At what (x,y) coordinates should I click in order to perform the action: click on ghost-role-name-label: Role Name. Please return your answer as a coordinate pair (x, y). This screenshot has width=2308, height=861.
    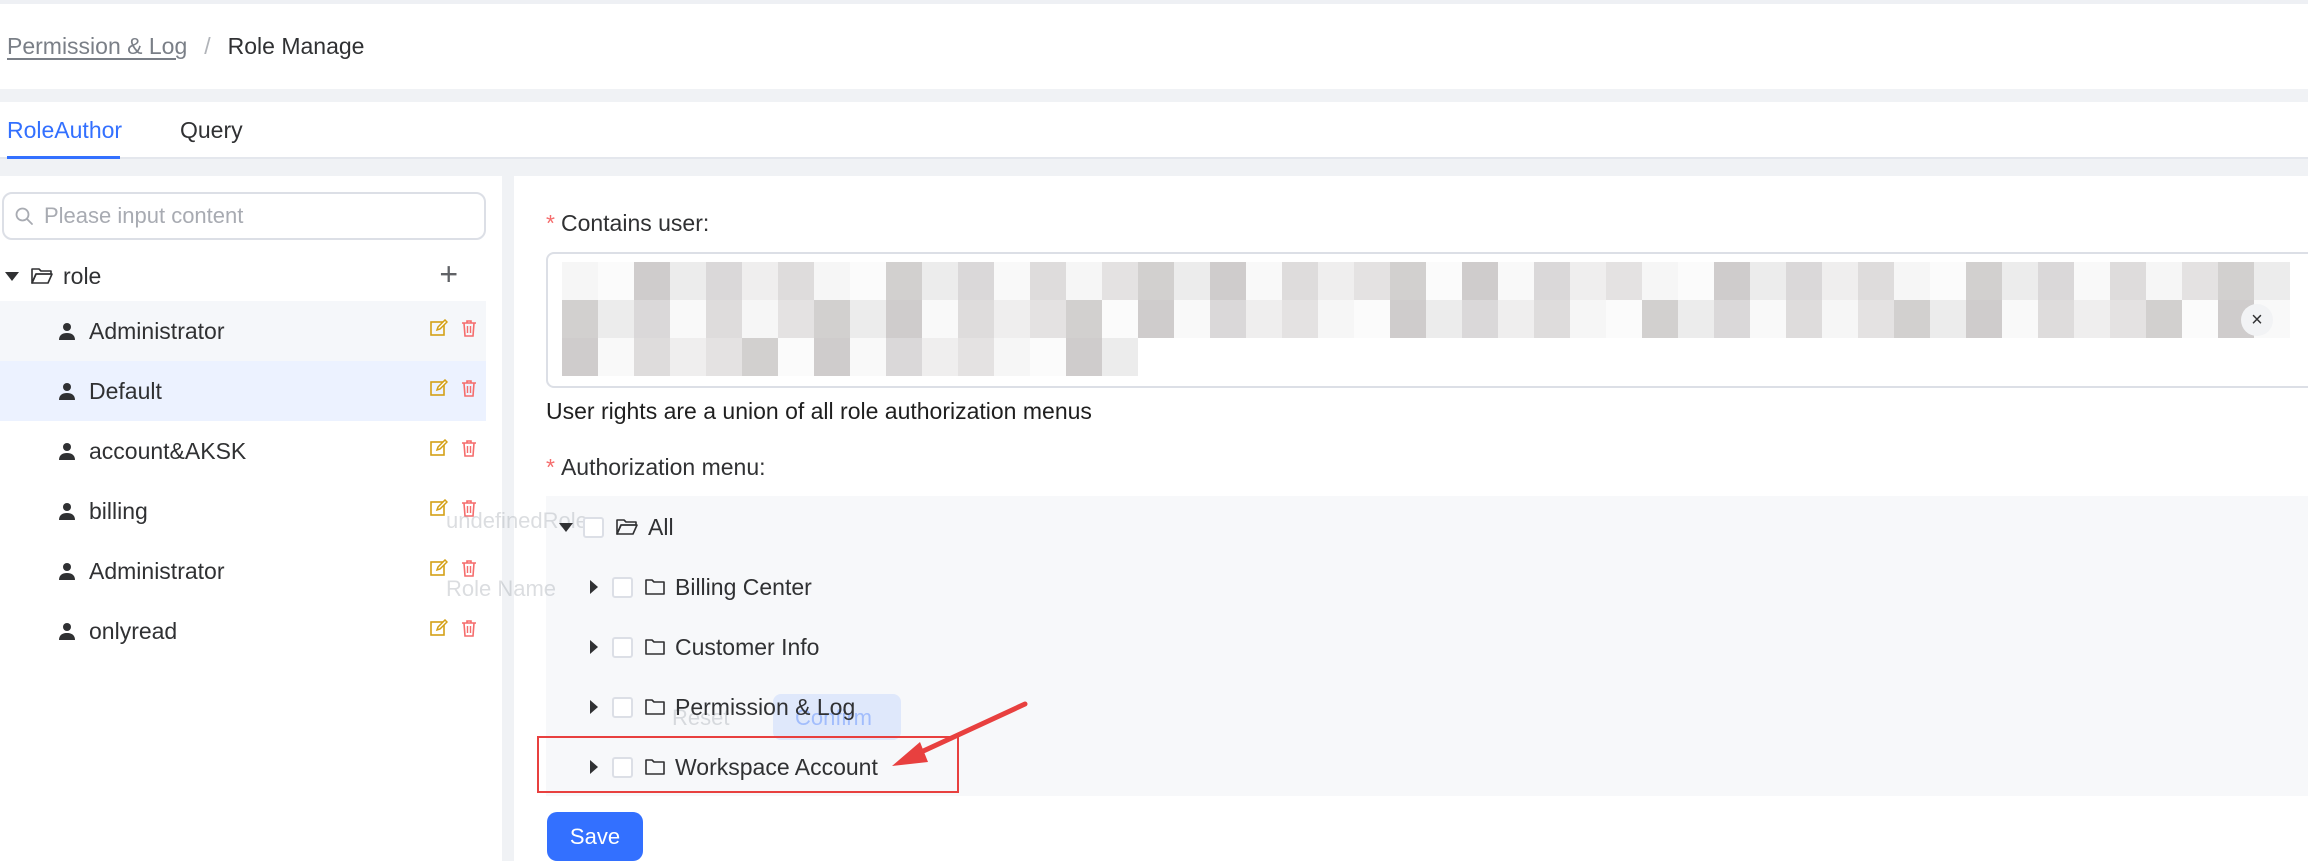
    Looking at the image, I should click on (501, 588).